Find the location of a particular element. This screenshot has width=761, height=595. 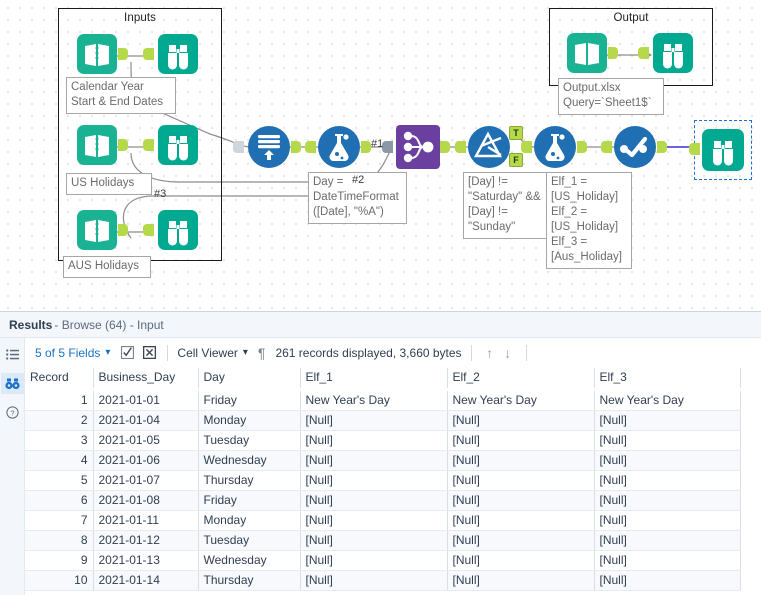

output-input-tool is located at coordinates (592, 53).